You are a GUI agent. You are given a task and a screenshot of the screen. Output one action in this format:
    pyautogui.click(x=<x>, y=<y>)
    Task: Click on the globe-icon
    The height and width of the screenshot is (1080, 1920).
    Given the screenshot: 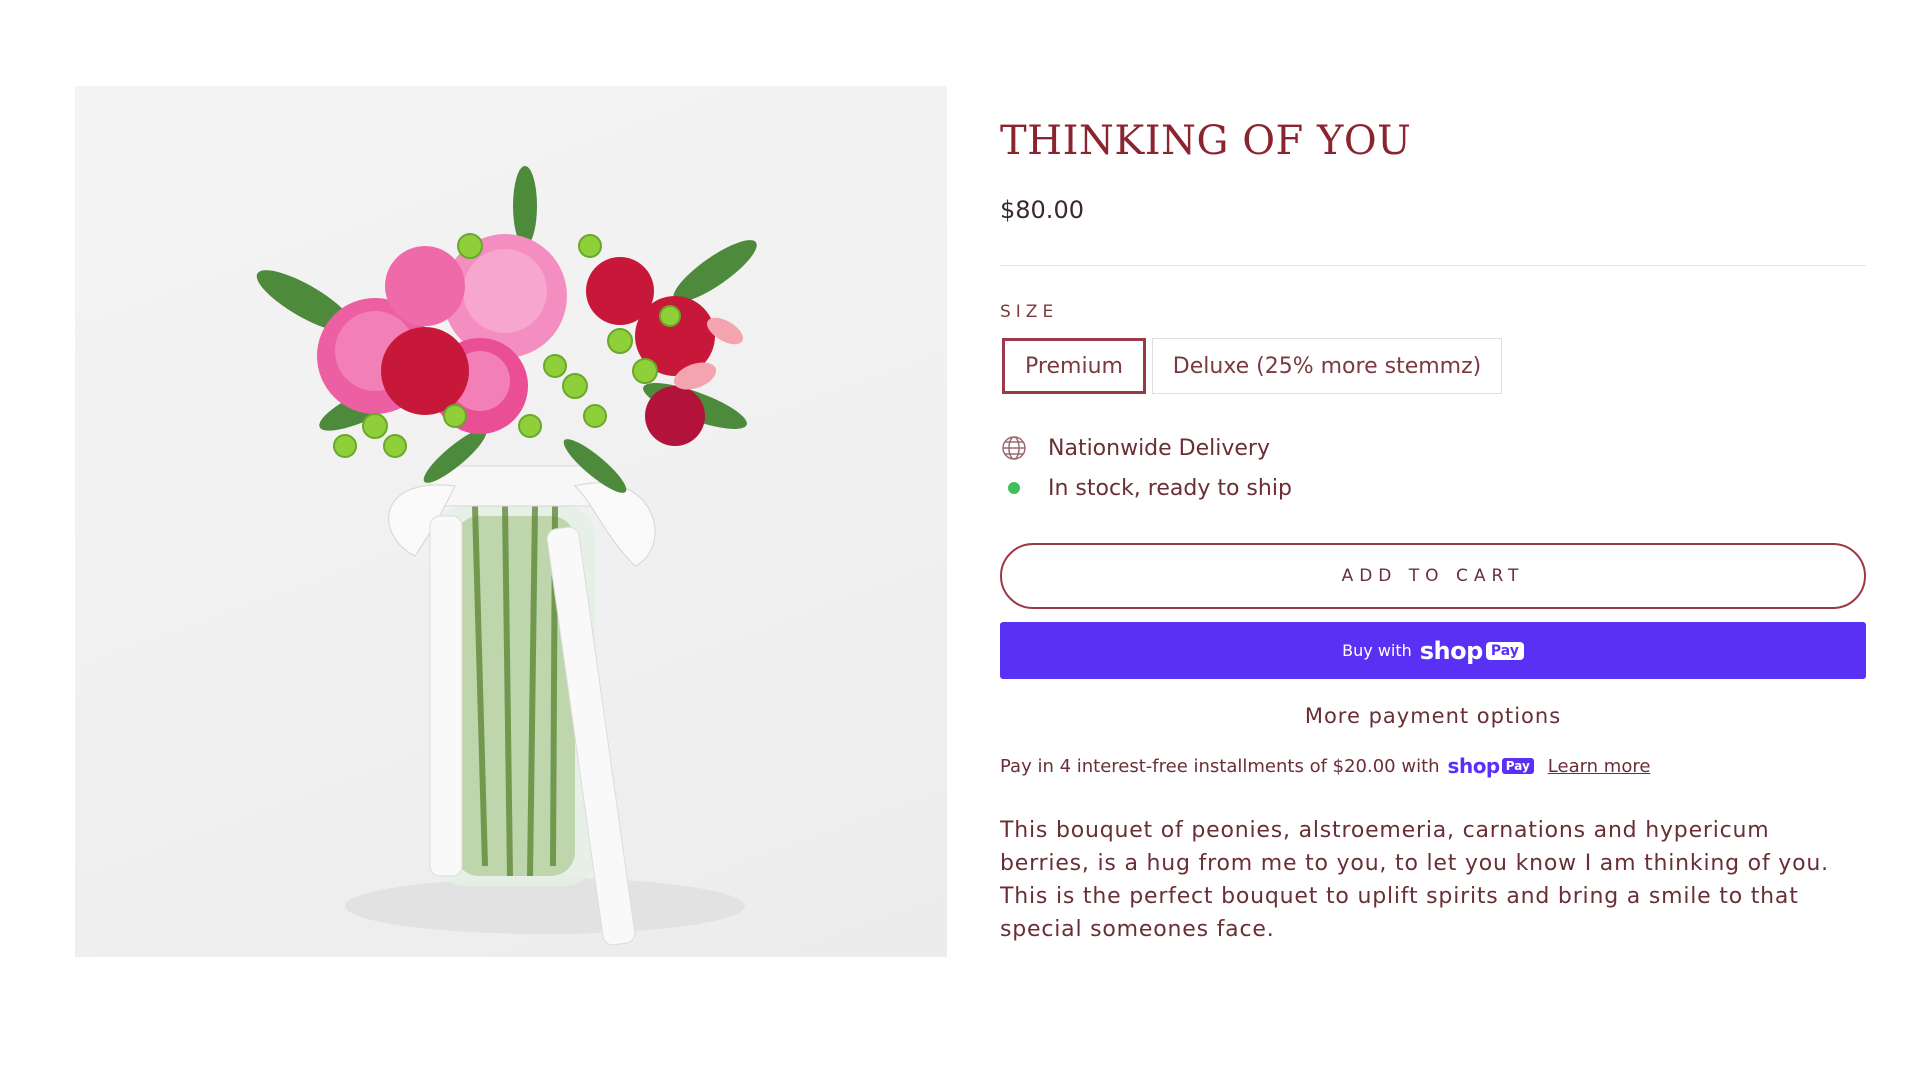 What is the action you would take?
    pyautogui.click(x=1014, y=448)
    